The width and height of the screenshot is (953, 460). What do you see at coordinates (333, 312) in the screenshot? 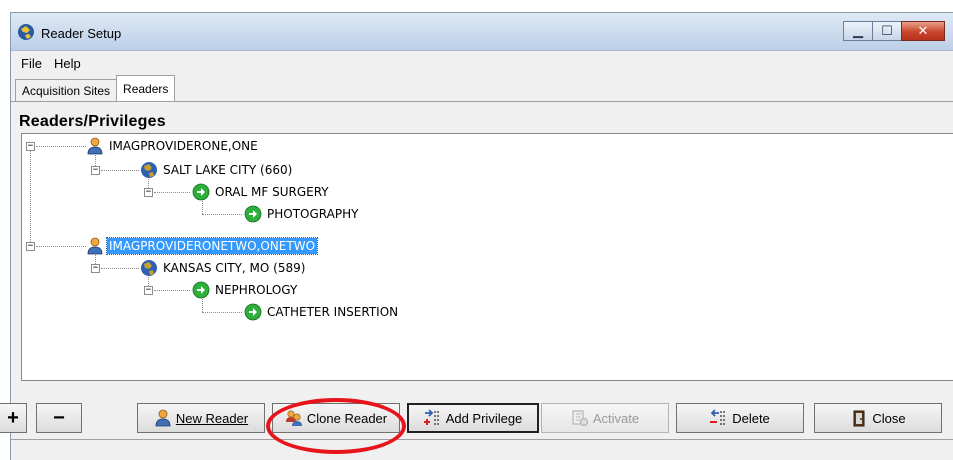
I see `tree-node-label: CATHETER INSERTION` at bounding box center [333, 312].